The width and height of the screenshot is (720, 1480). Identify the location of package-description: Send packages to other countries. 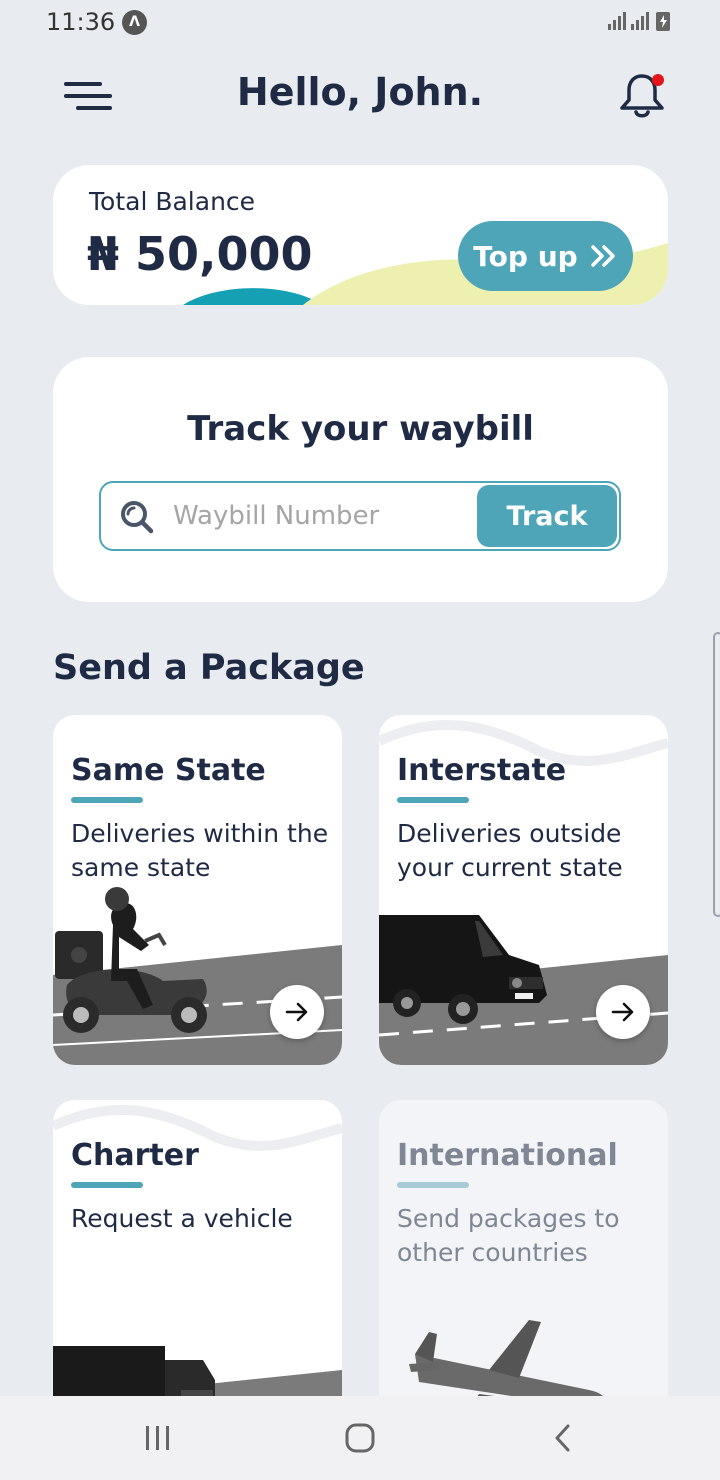
(508, 1235).